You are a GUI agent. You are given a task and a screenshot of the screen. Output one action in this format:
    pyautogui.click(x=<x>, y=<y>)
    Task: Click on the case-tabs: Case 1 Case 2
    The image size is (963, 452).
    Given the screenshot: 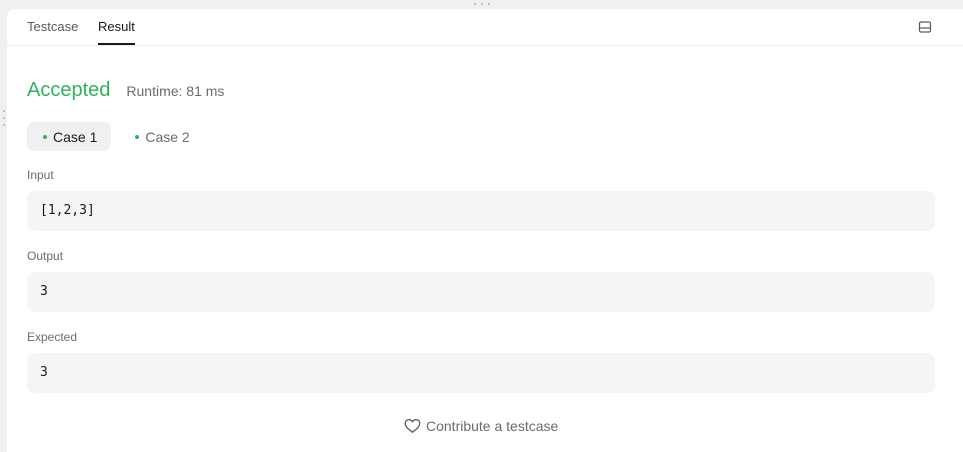 What is the action you would take?
    pyautogui.click(x=115, y=136)
    